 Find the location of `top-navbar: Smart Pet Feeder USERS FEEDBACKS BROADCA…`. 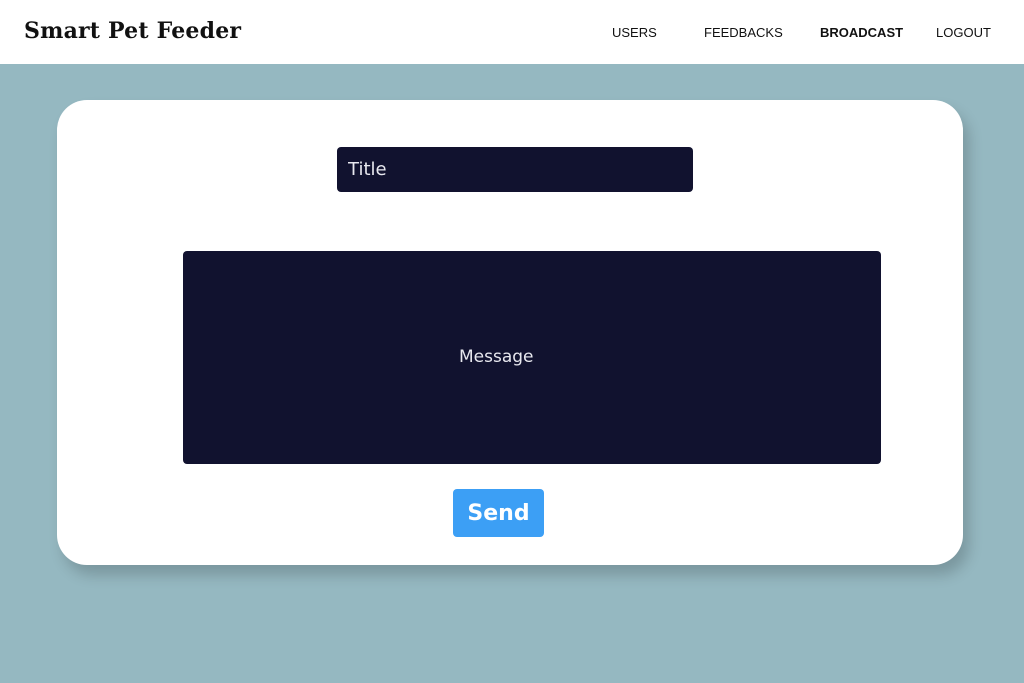

top-navbar: Smart Pet Feeder USERS FEEDBACKS BROADCA… is located at coordinates (512, 32).